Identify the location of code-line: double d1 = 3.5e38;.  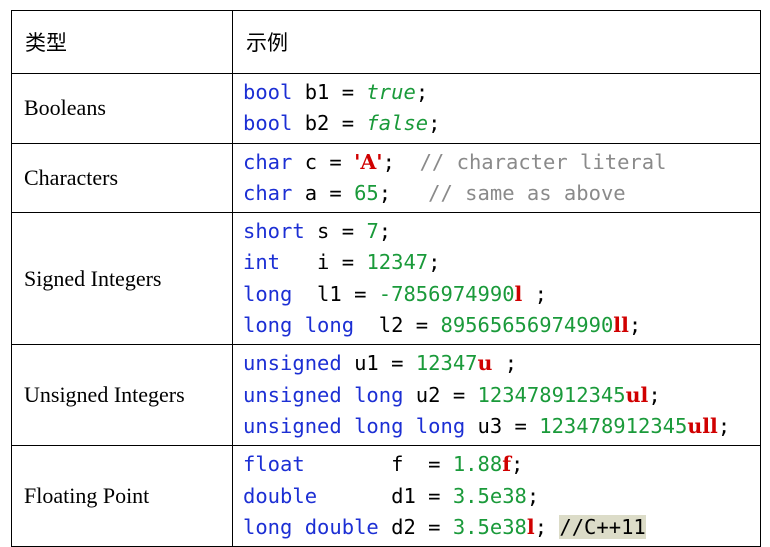
(501, 496).